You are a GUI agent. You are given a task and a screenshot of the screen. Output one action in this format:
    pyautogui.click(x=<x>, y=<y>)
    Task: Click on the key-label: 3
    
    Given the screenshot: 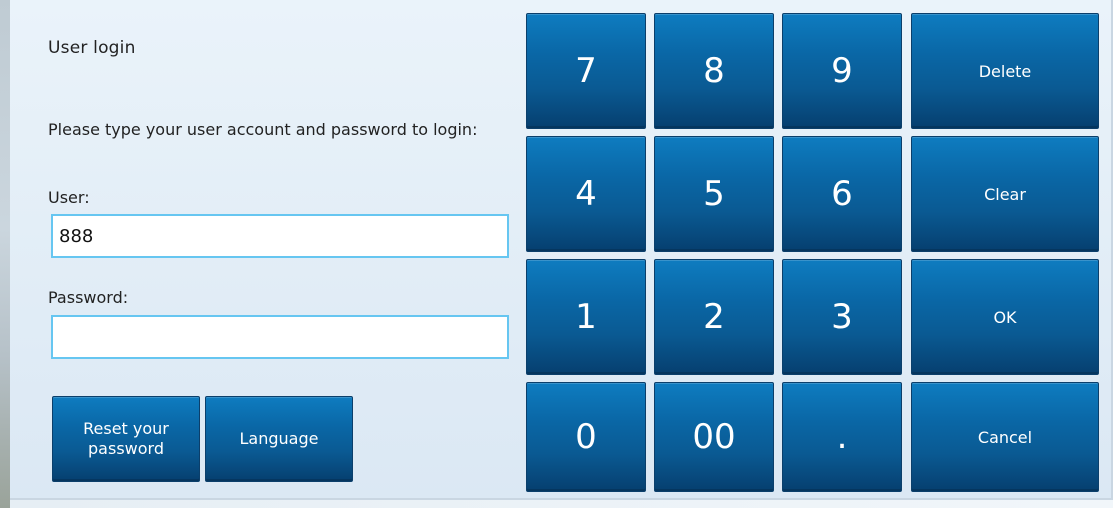 What is the action you would take?
    pyautogui.click(x=842, y=317)
    